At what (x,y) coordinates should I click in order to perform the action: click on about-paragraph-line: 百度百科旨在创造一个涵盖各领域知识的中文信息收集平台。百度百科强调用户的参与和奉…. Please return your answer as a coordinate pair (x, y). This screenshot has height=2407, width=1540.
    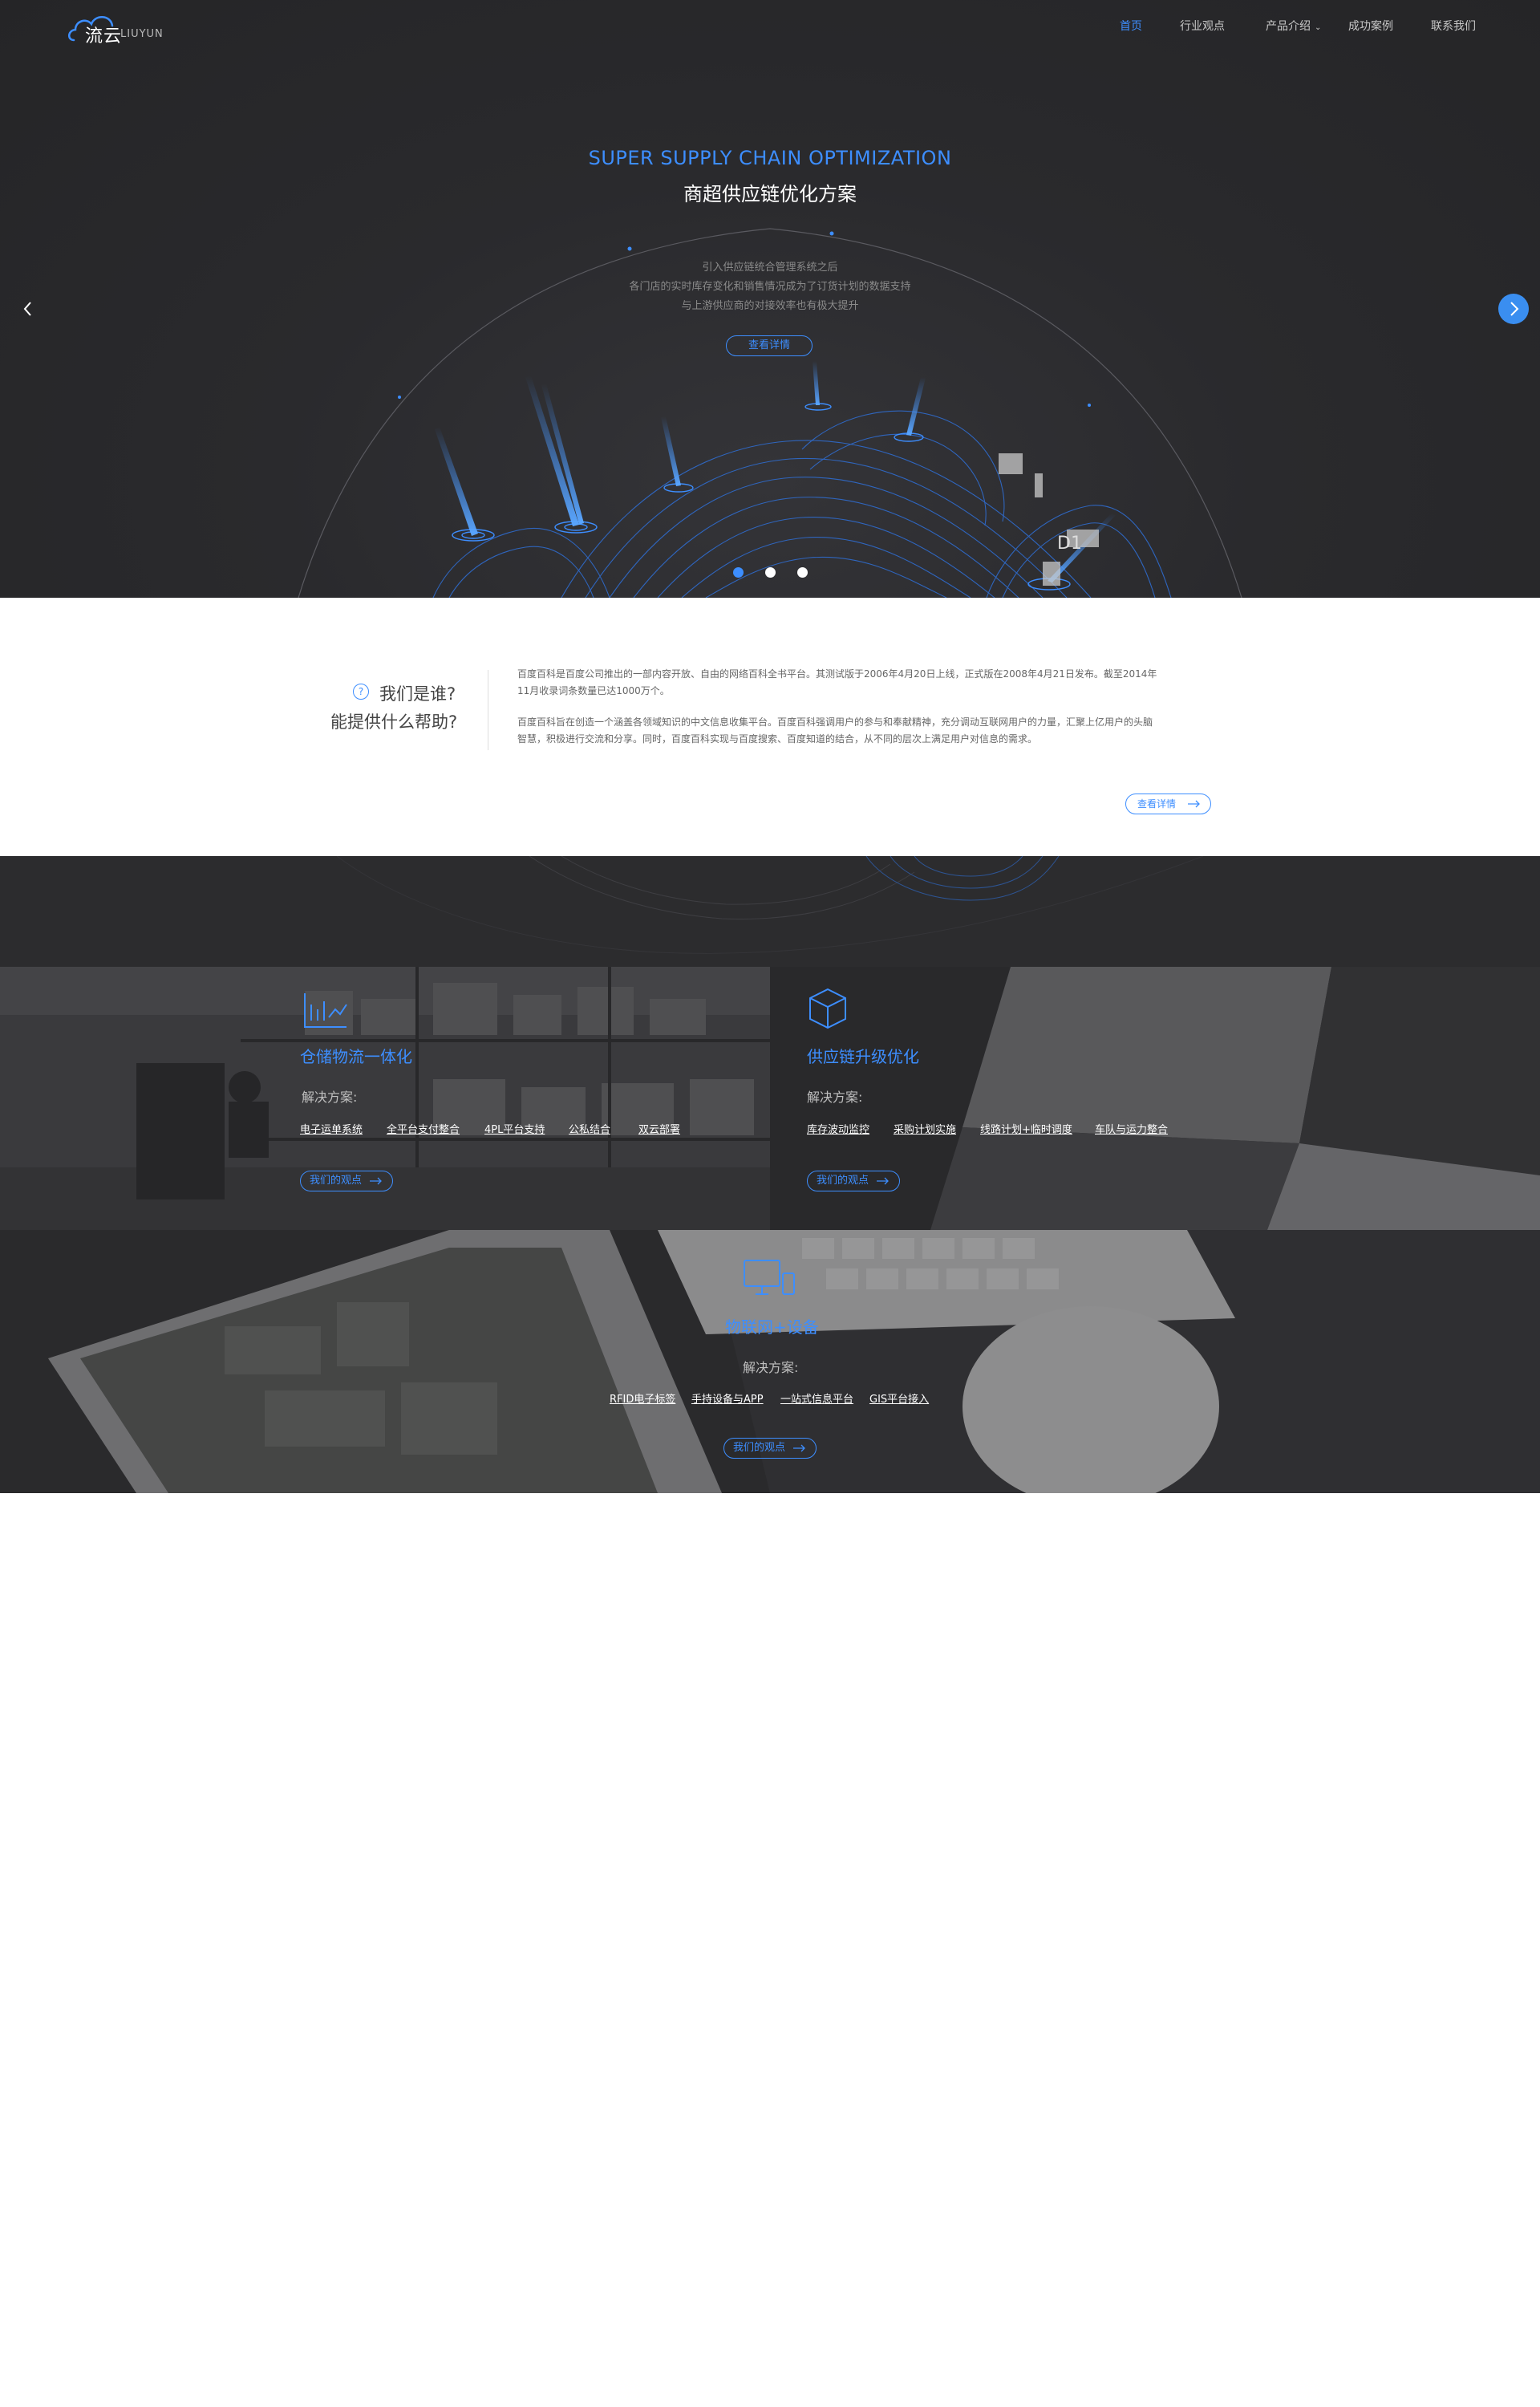
    Looking at the image, I should click on (835, 722).